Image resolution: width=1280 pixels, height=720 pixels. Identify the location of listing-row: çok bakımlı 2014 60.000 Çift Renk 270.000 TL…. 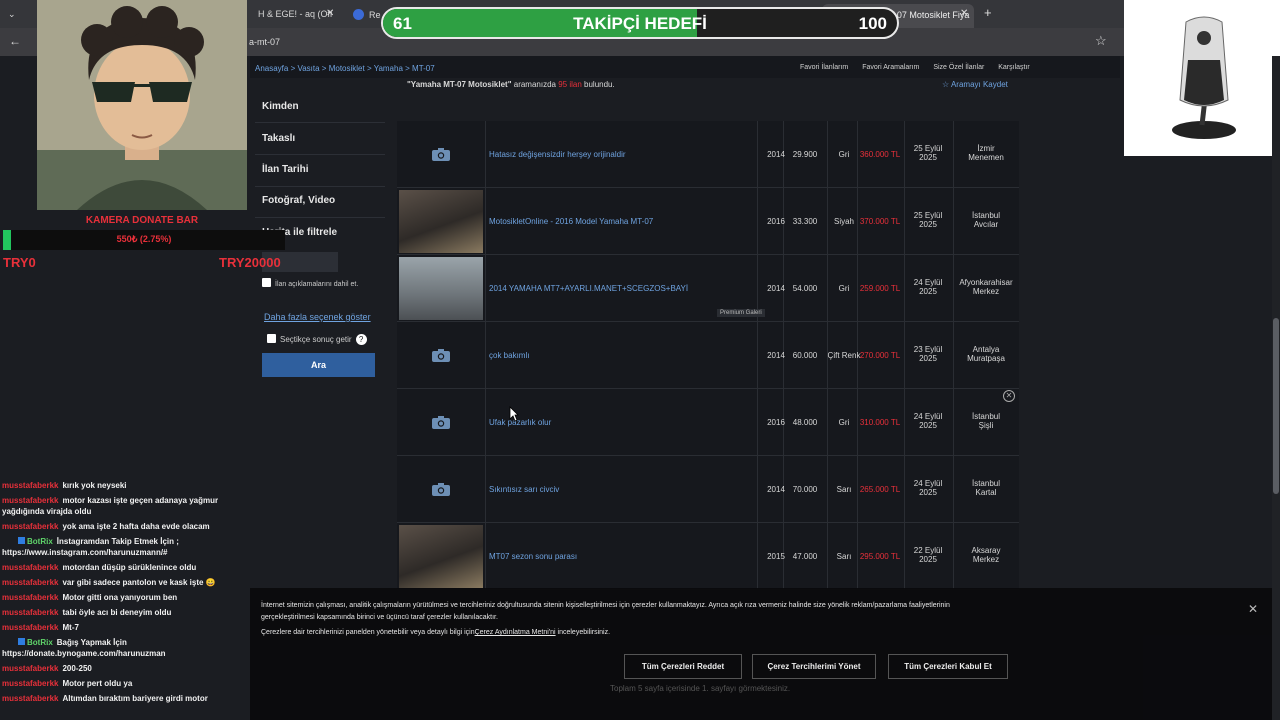
(708, 355).